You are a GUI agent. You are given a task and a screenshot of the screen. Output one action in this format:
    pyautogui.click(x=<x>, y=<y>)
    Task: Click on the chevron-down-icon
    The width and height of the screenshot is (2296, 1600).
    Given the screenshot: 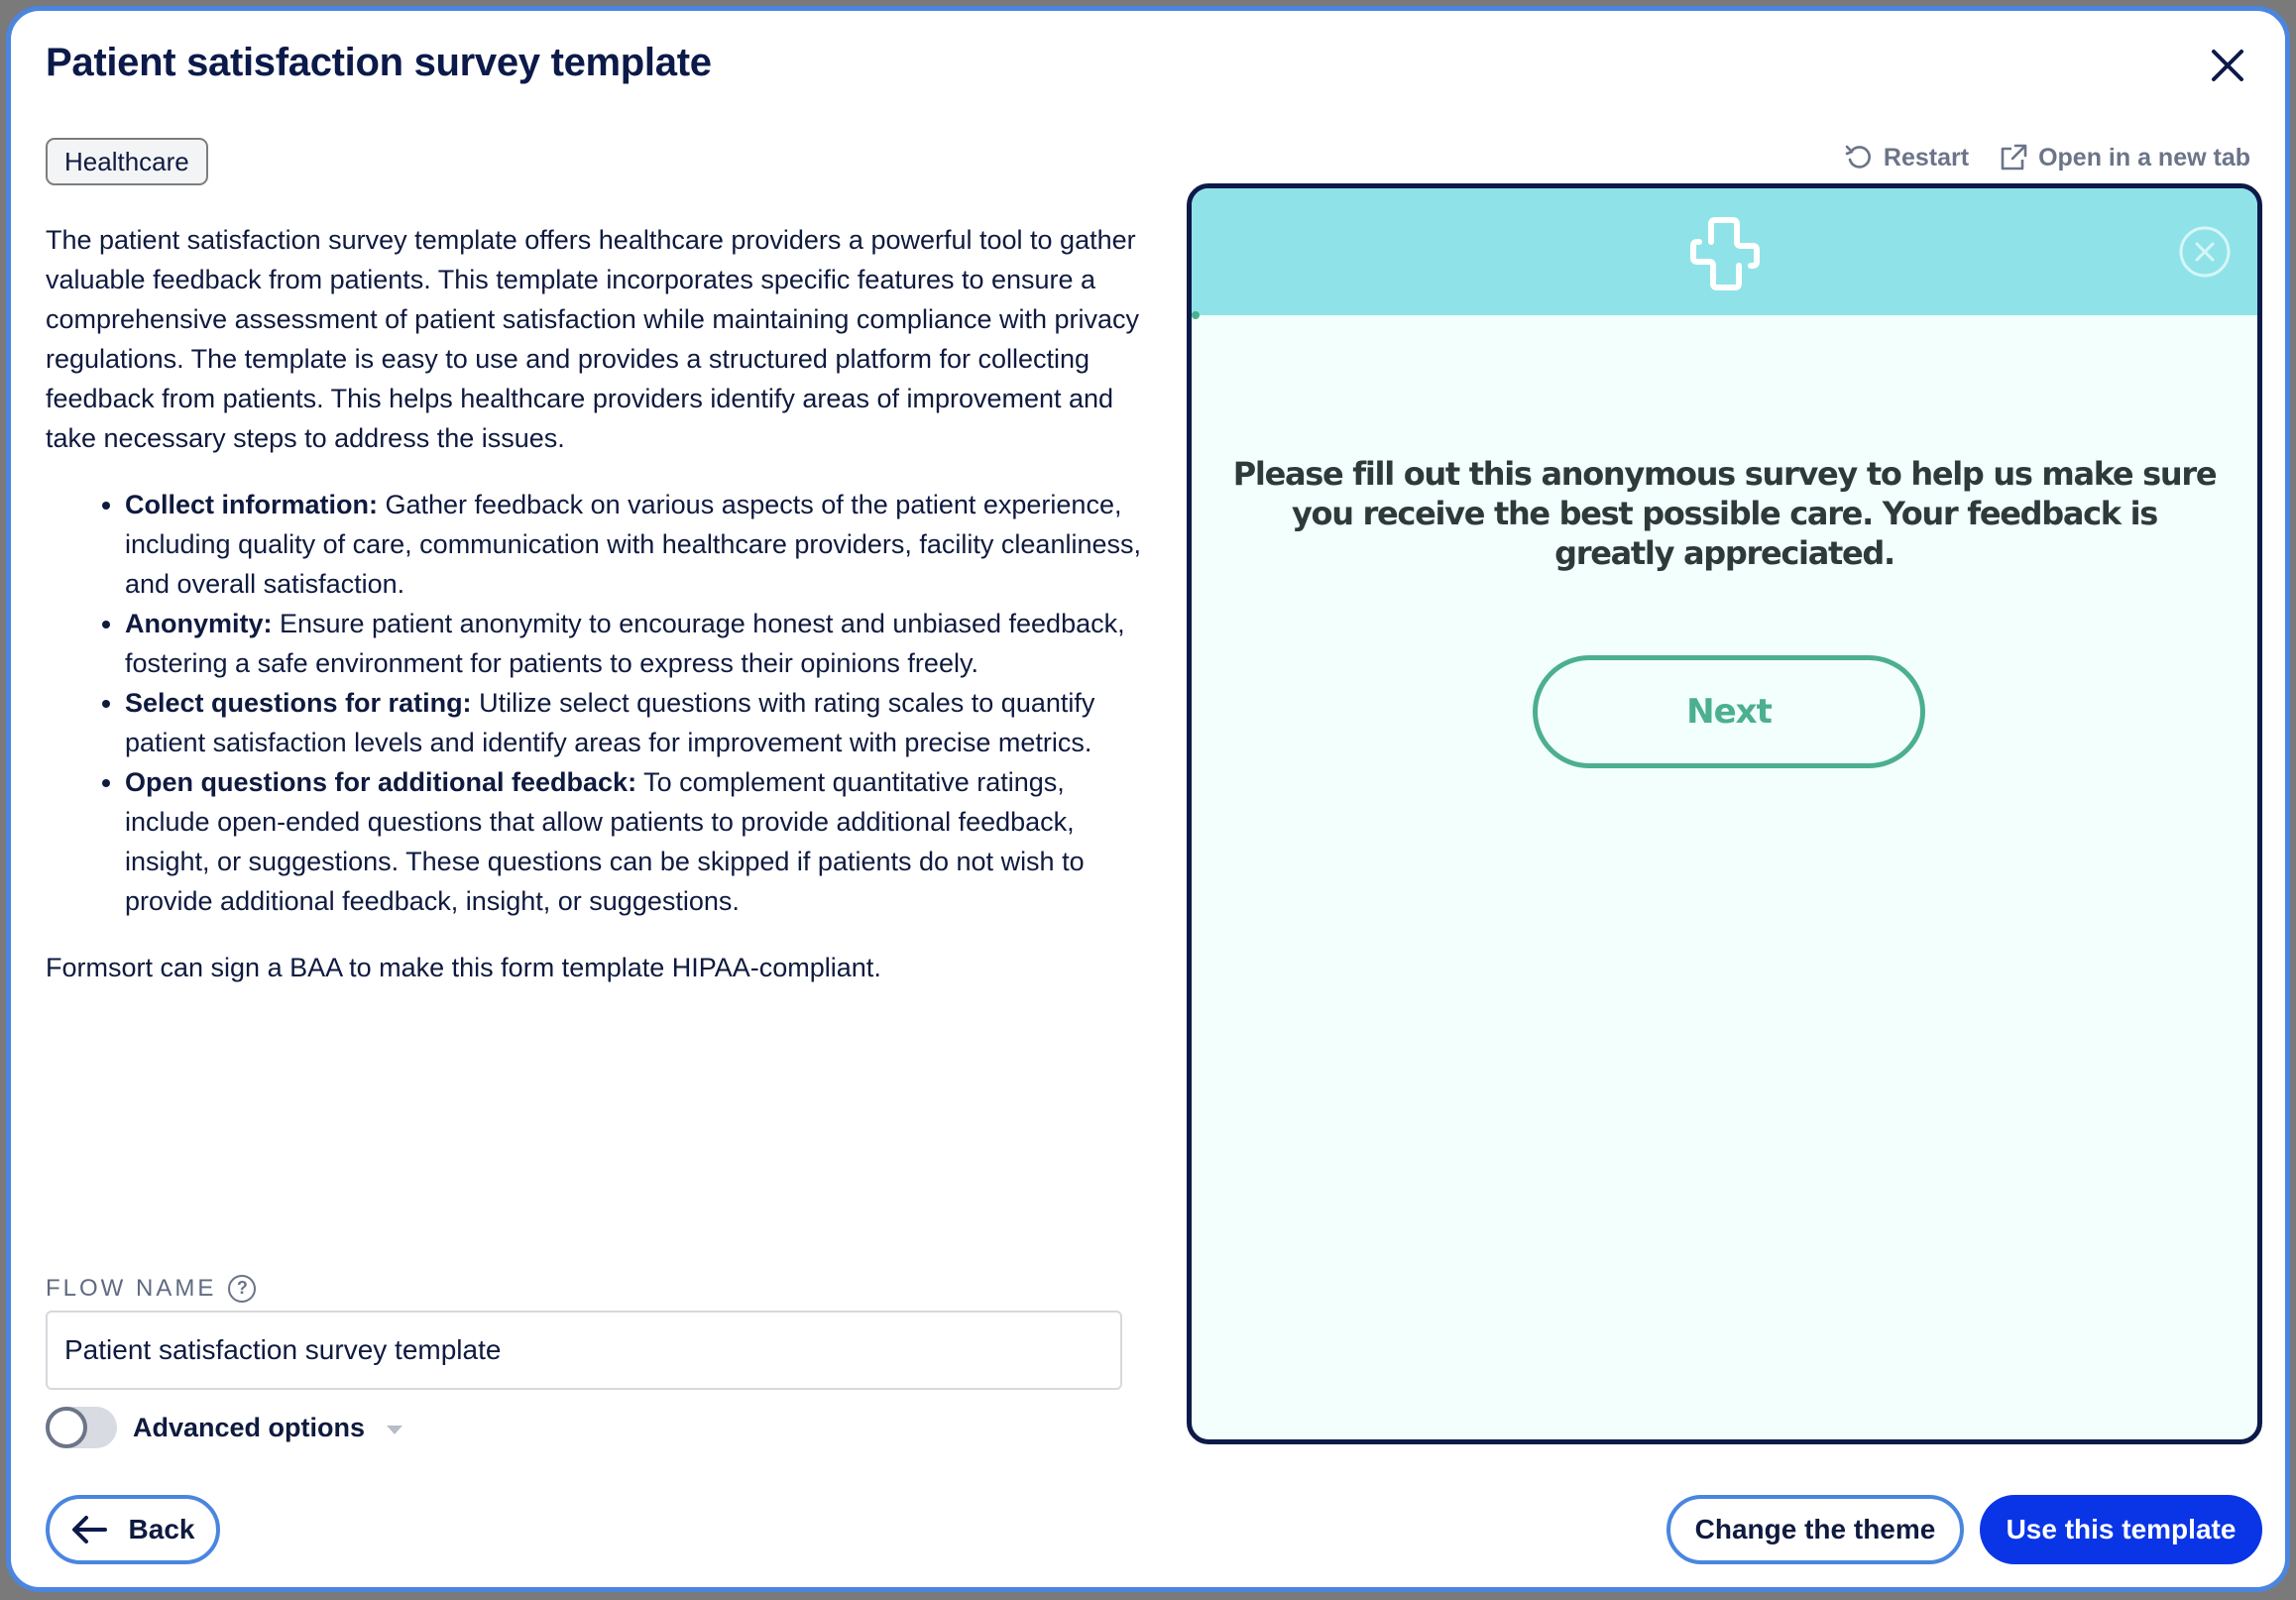 What is the action you would take?
    pyautogui.click(x=395, y=1430)
    